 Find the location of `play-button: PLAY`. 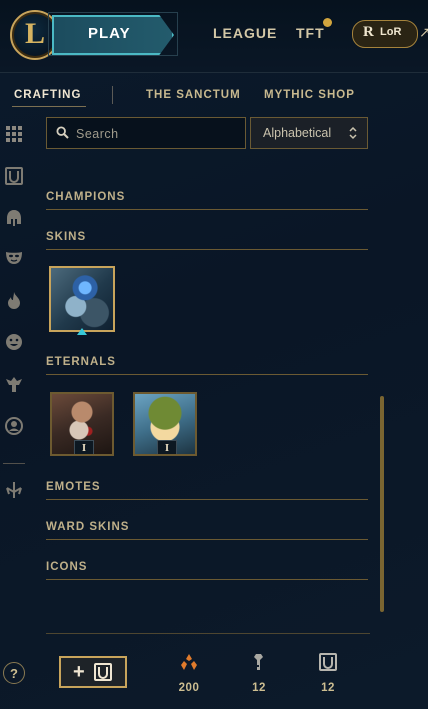

play-button: PLAY is located at coordinates (113, 35).